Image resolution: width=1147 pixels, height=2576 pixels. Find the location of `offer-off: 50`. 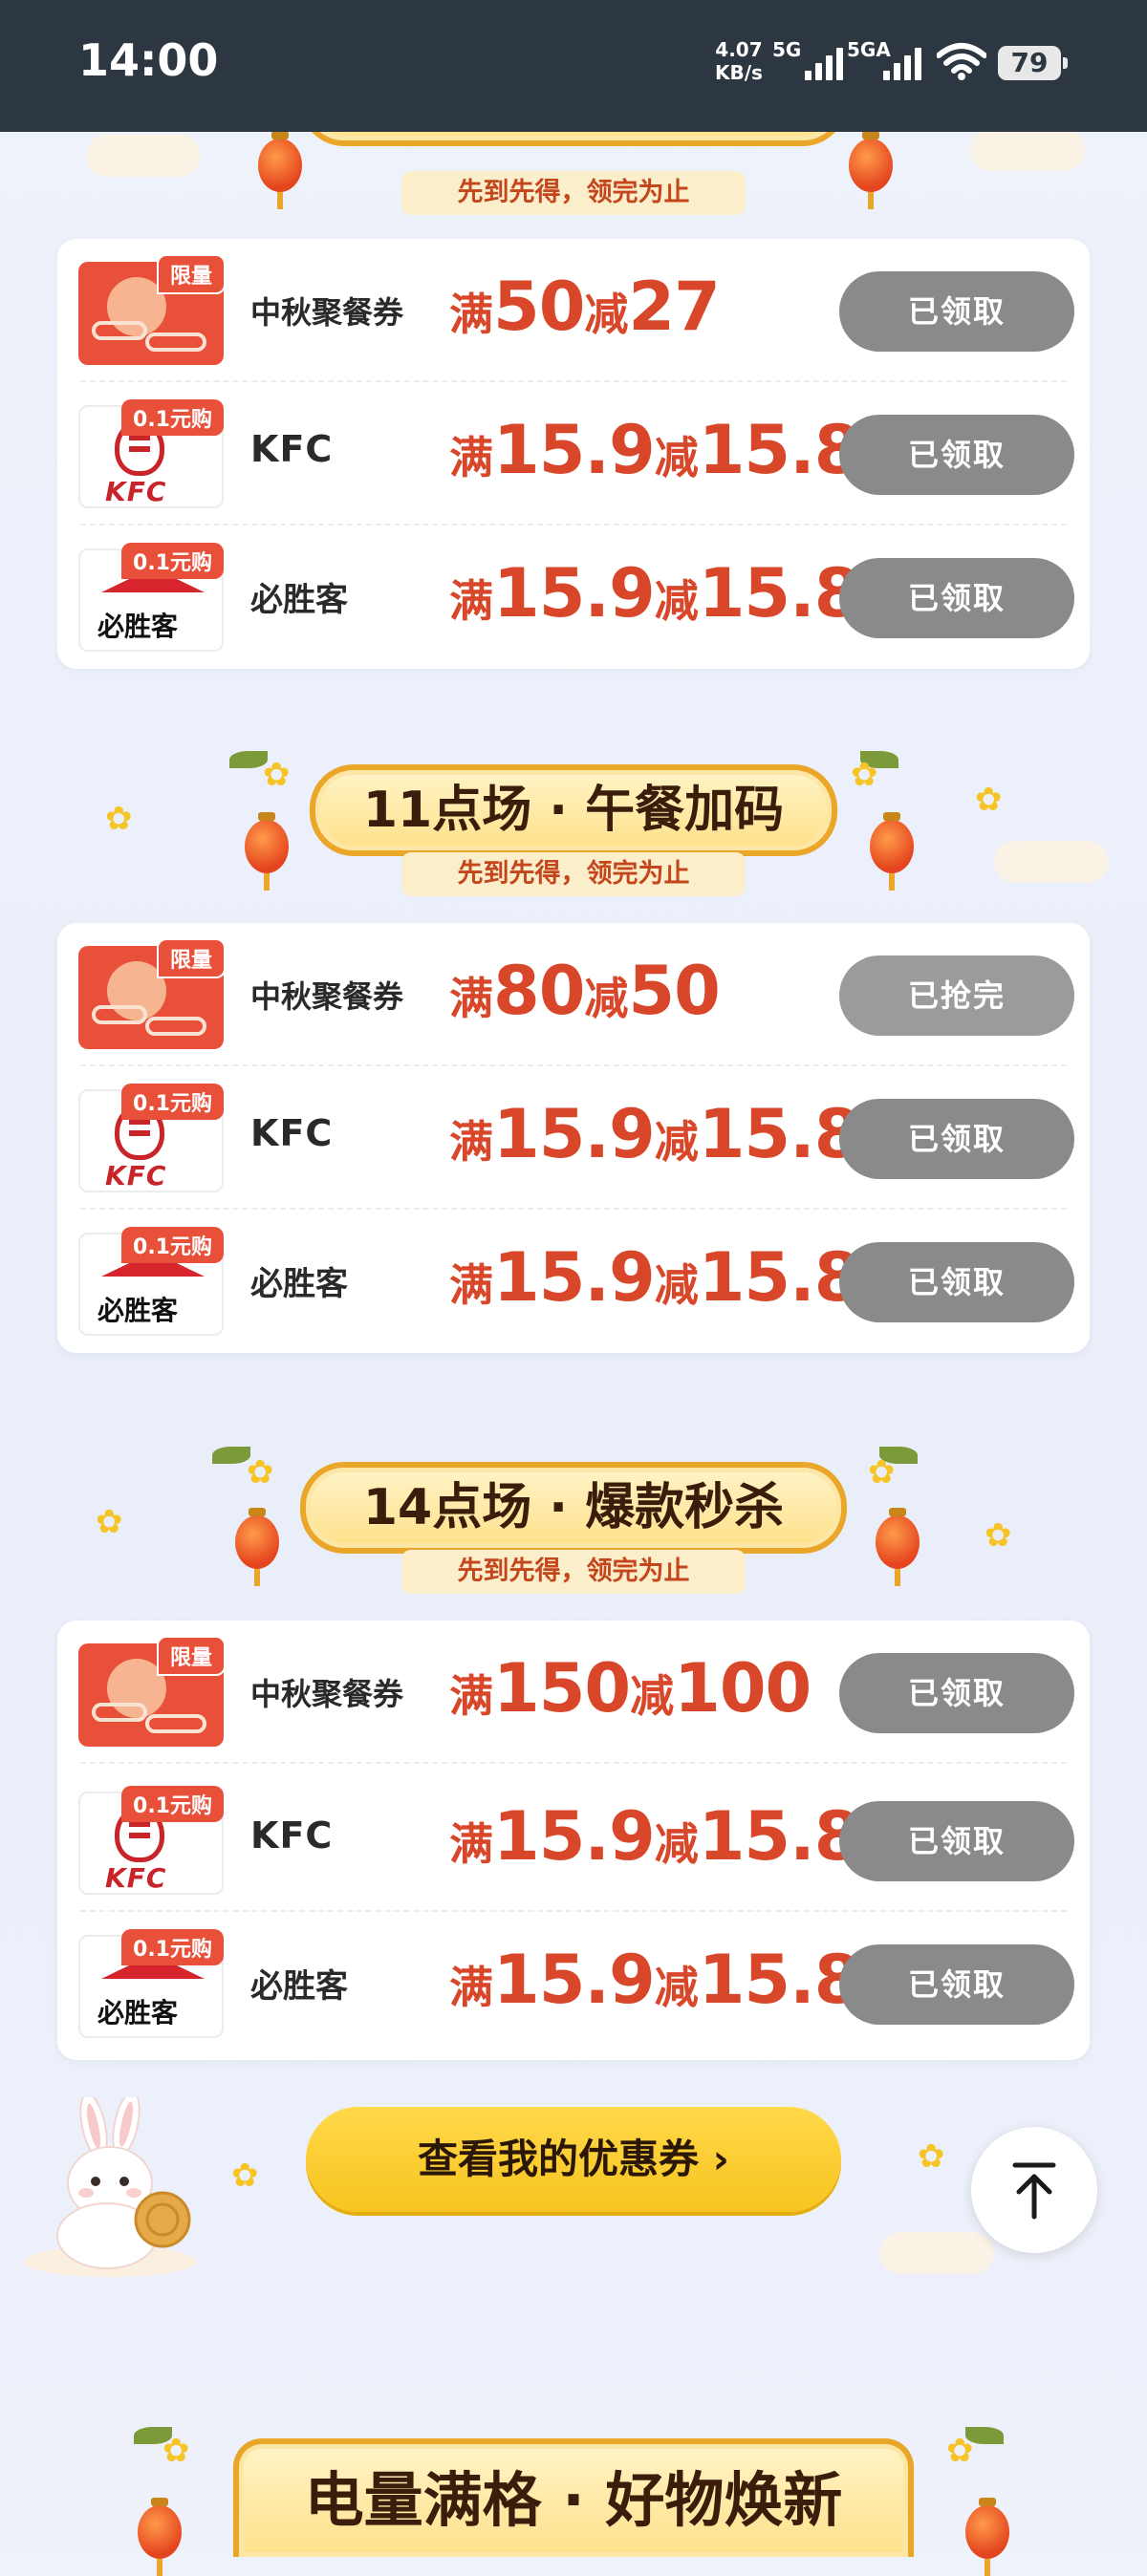

offer-off: 50 is located at coordinates (674, 991).